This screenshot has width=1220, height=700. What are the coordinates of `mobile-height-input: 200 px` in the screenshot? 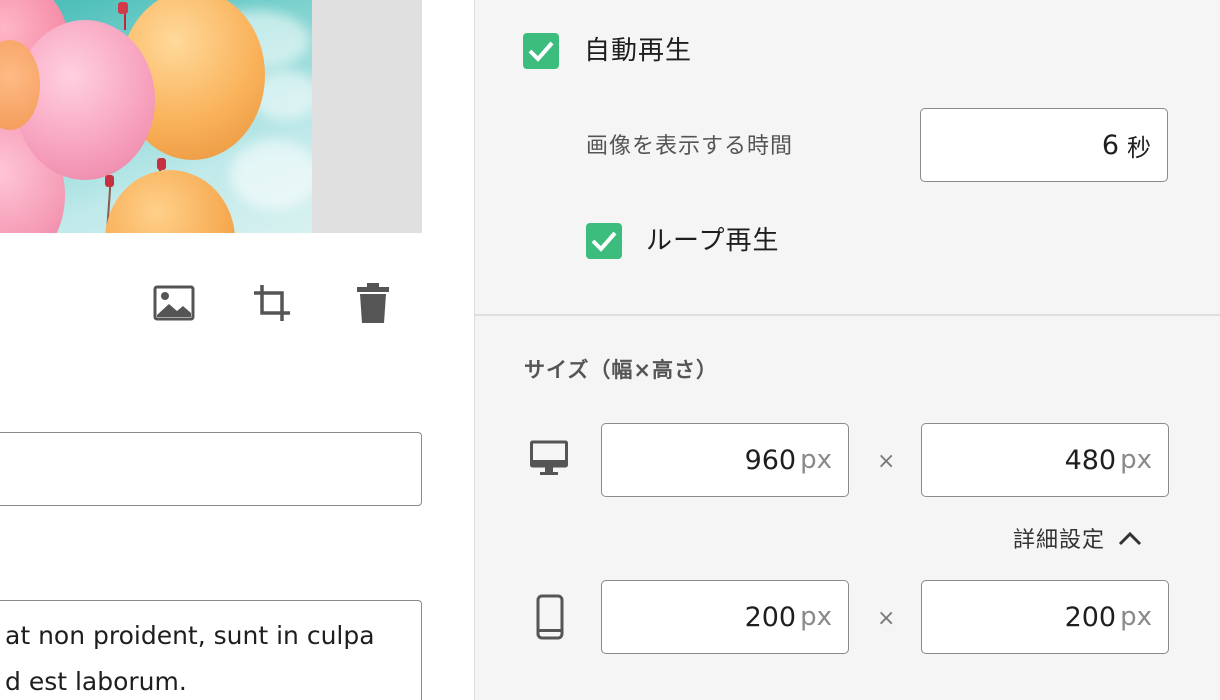 It's located at (1045, 617).